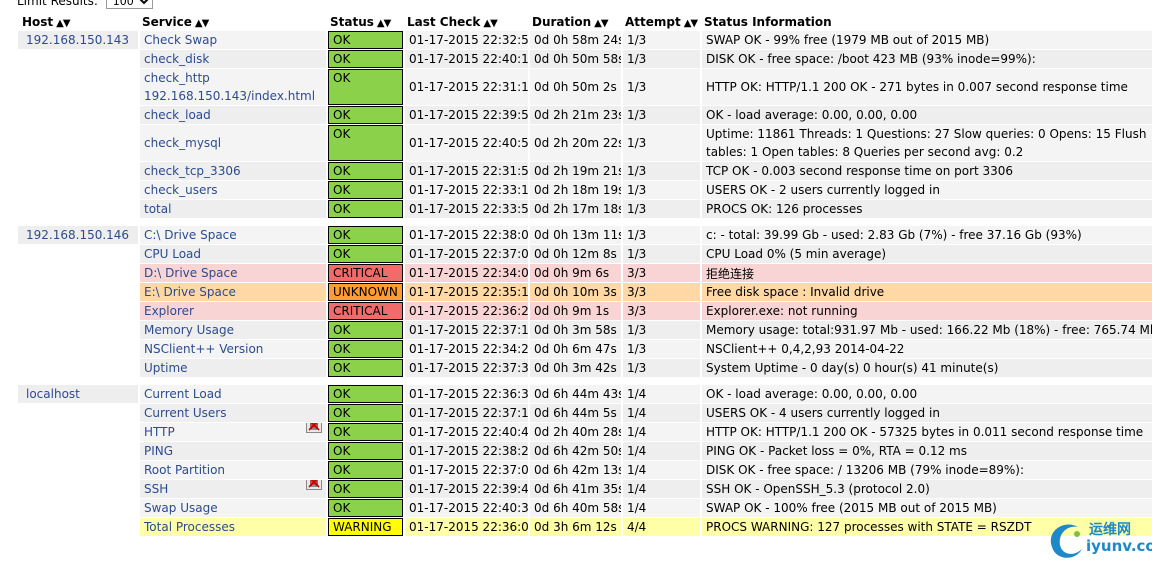 The height and width of the screenshot is (571, 1152). I want to click on last-check-cell: 01-17-2015 22:36:28, so click(465, 311).